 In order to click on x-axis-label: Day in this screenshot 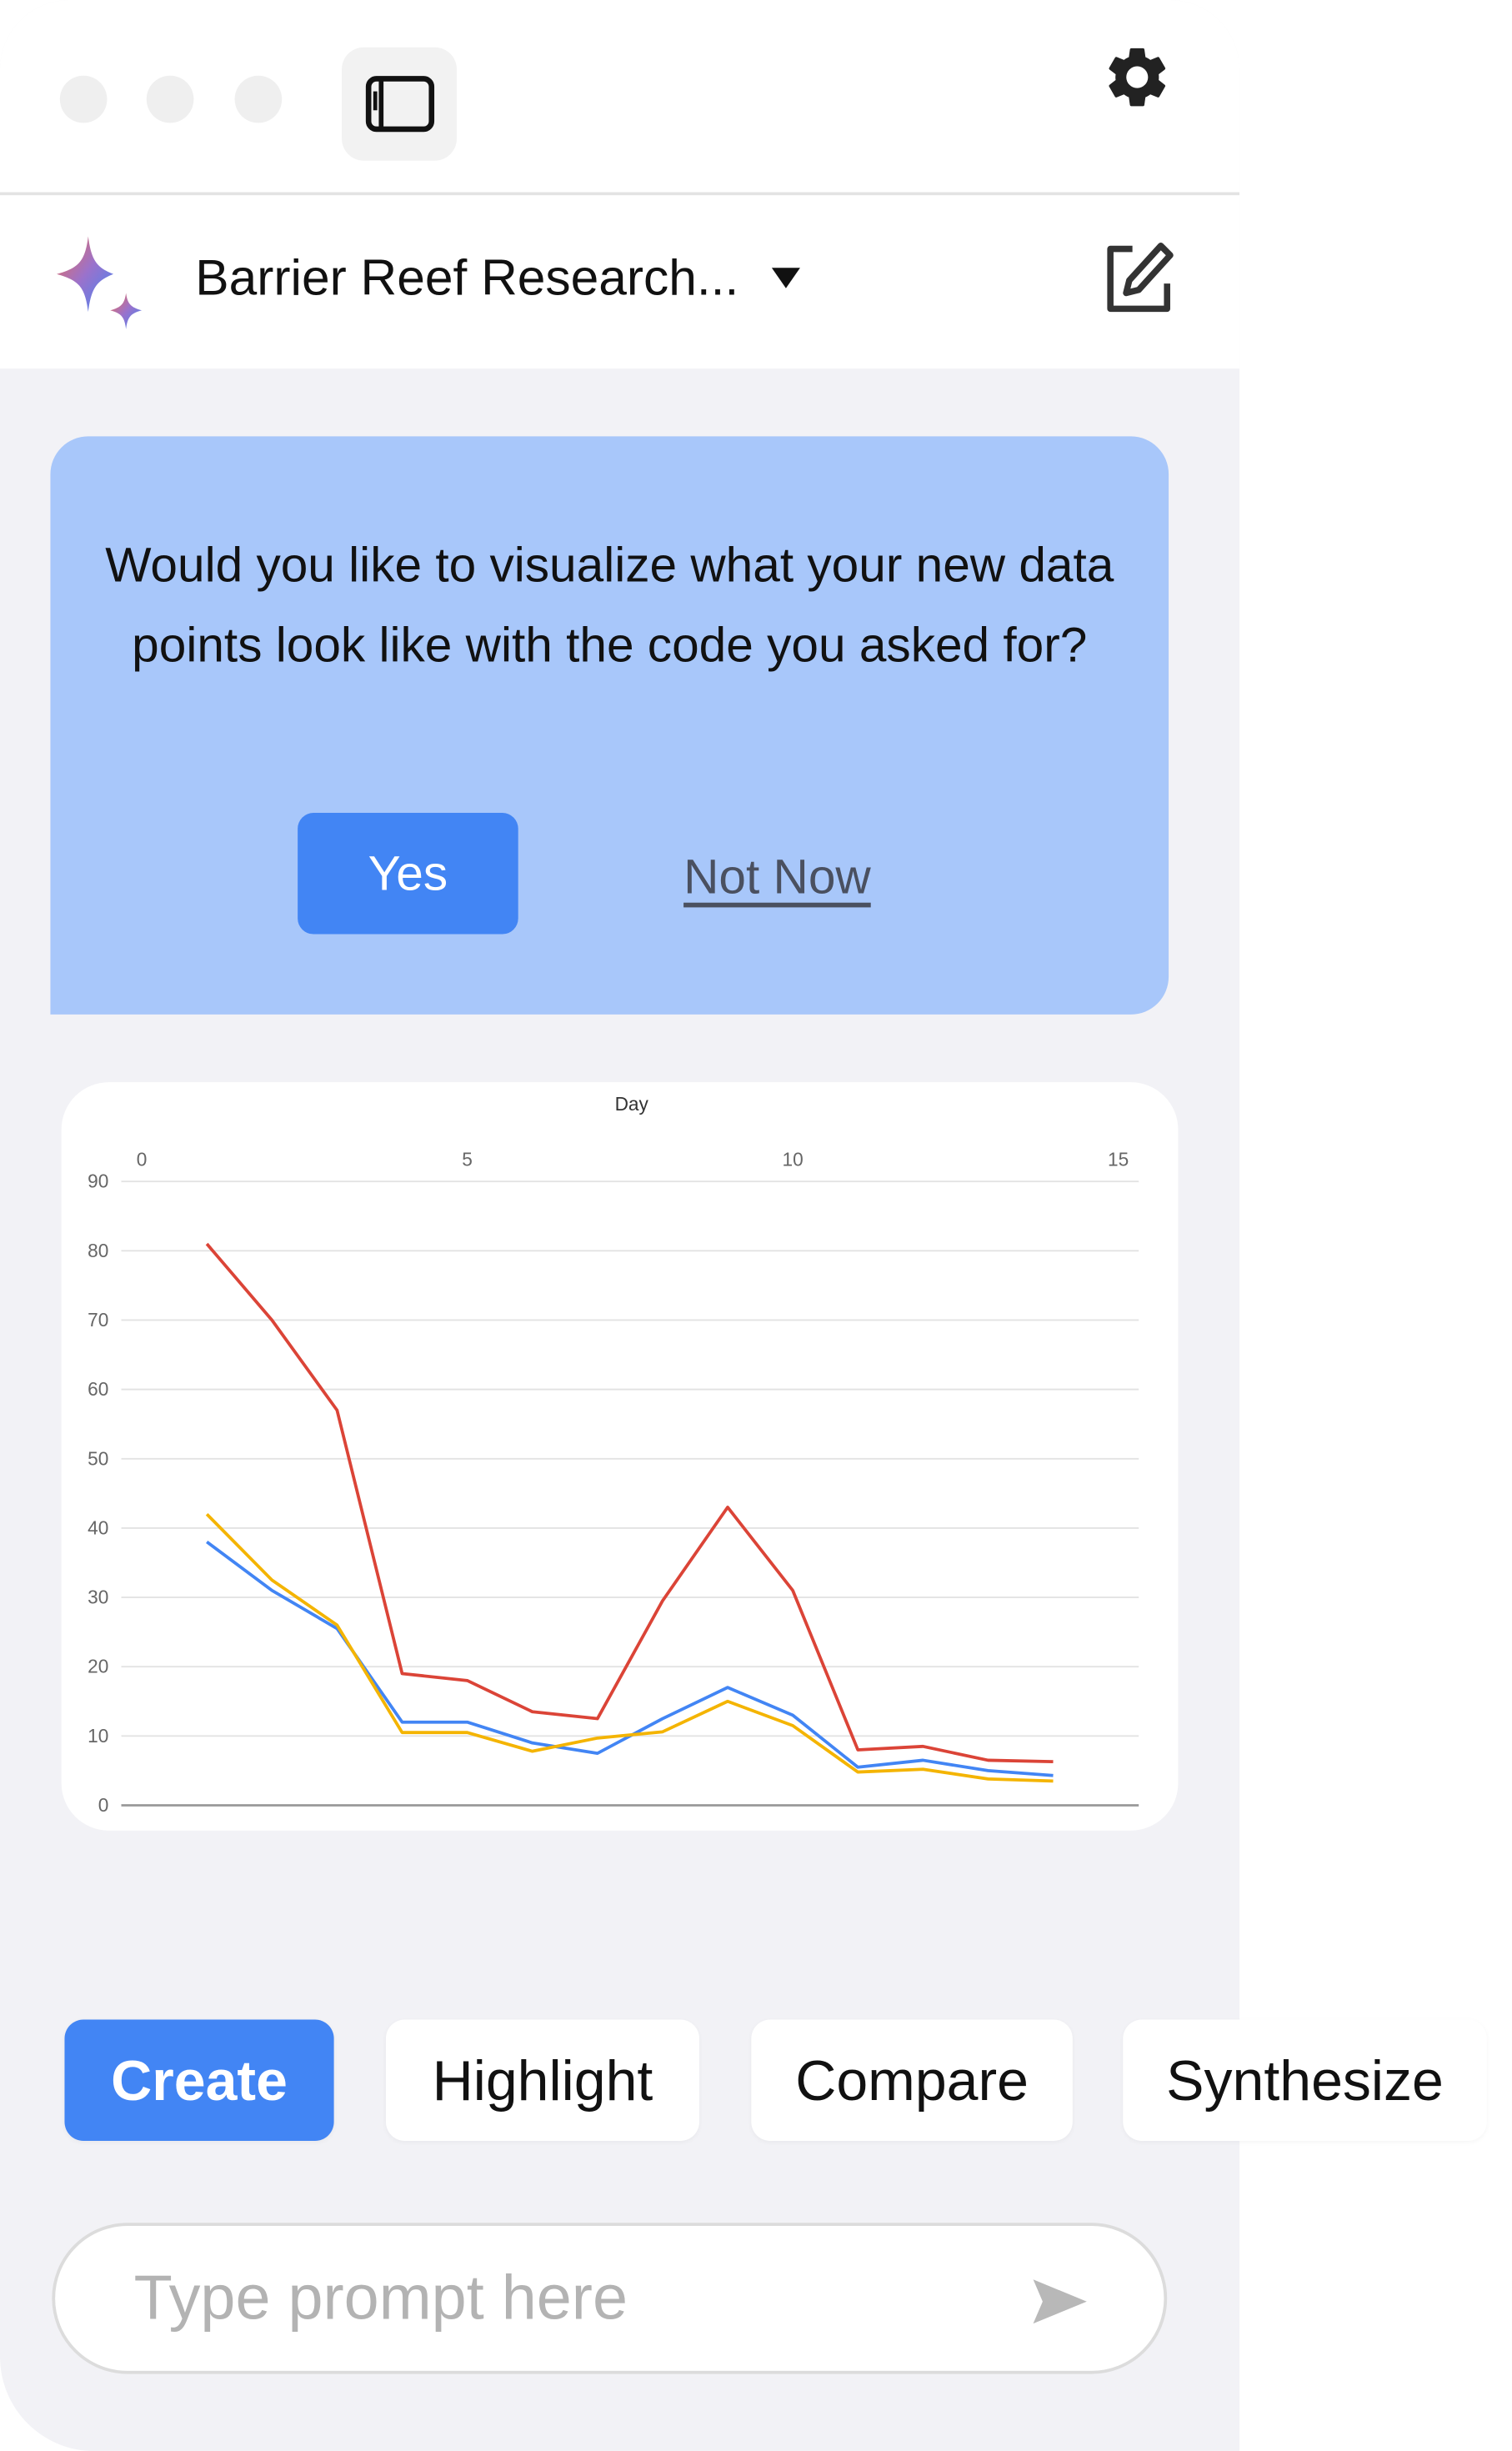, I will do `click(632, 1104)`.